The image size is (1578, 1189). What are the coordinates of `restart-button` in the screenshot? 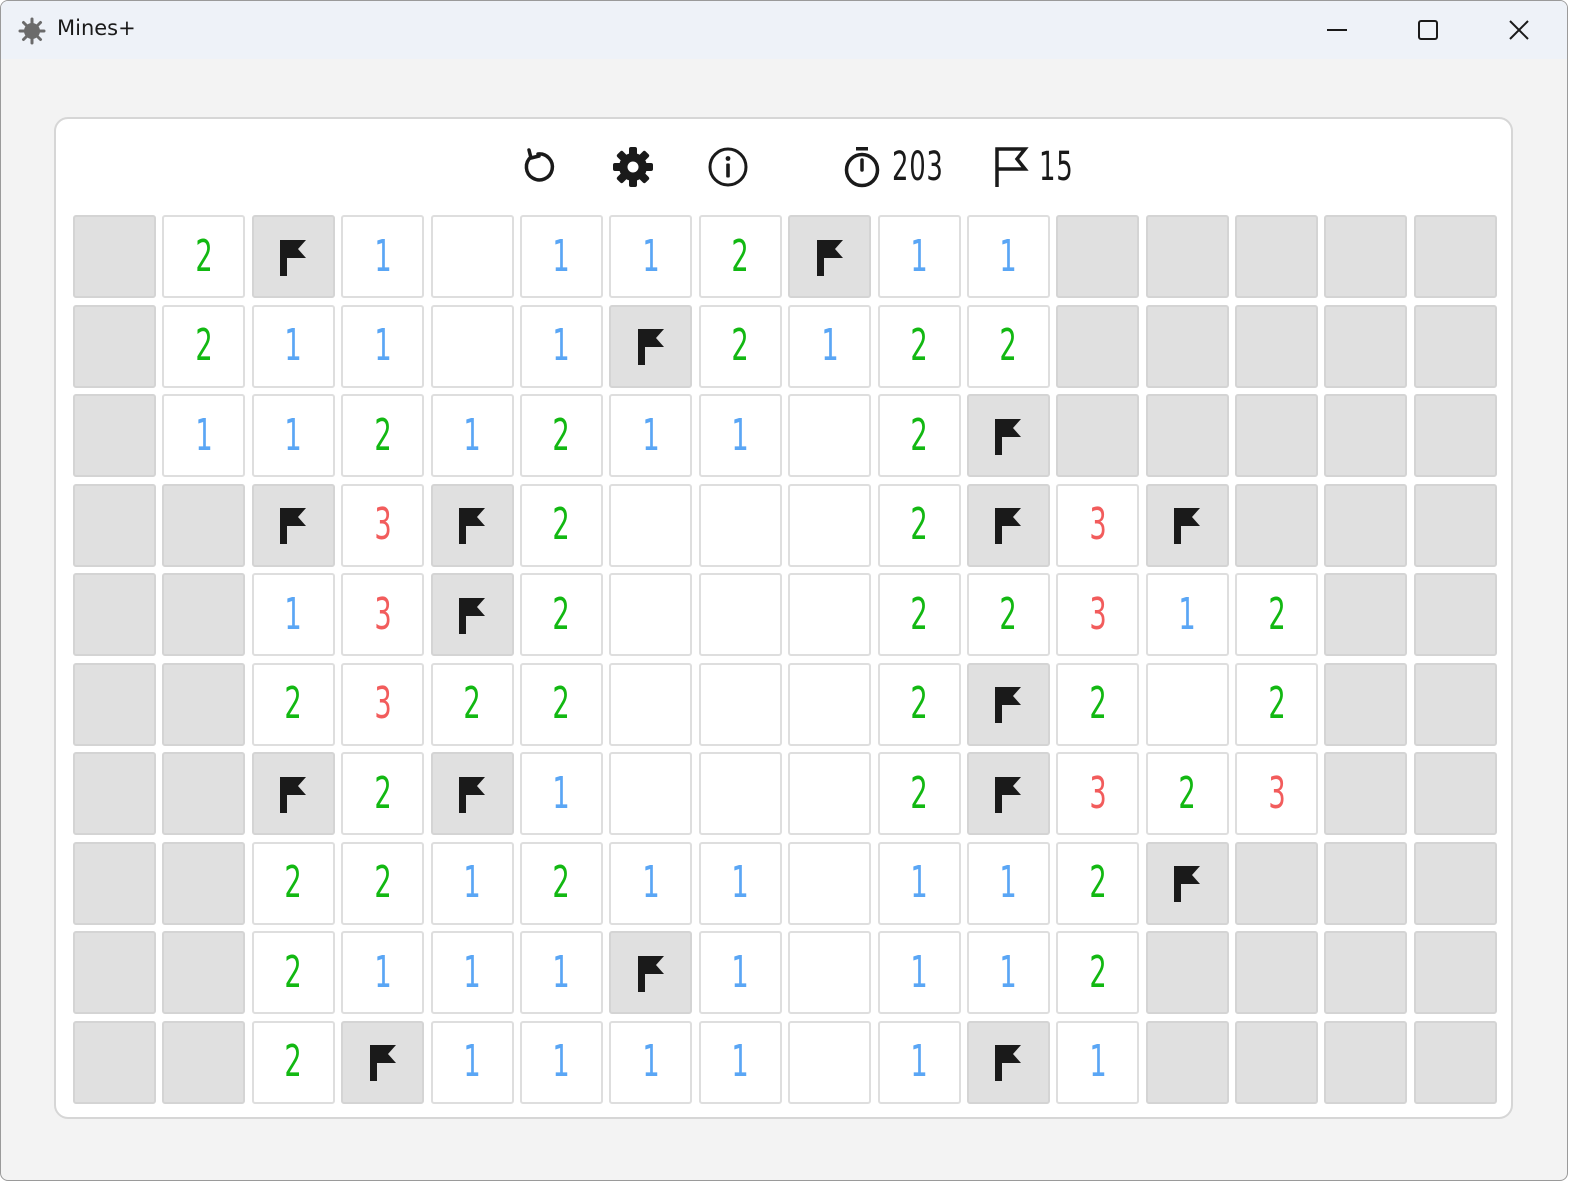 It's located at (538, 167).